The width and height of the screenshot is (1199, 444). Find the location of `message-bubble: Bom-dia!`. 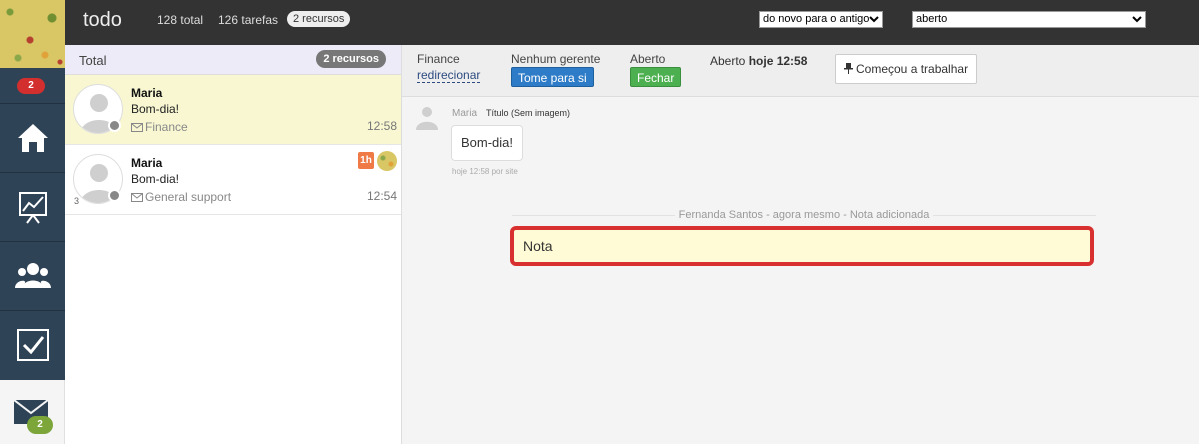

message-bubble: Bom-dia! is located at coordinates (487, 143).